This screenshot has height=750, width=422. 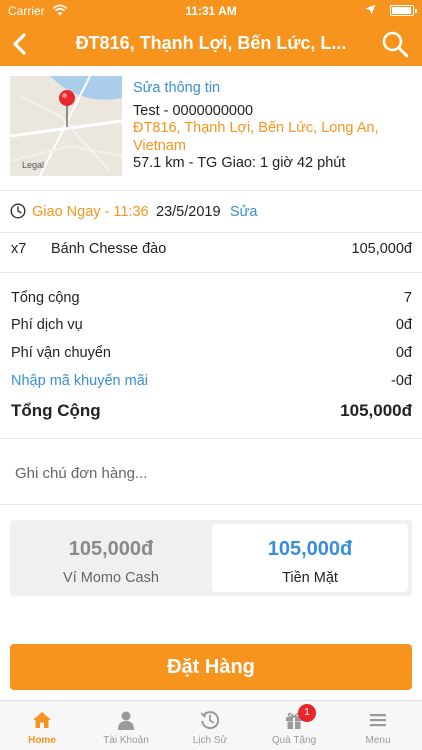 I want to click on tab-history: Lịch Sử, so click(x=210, y=725).